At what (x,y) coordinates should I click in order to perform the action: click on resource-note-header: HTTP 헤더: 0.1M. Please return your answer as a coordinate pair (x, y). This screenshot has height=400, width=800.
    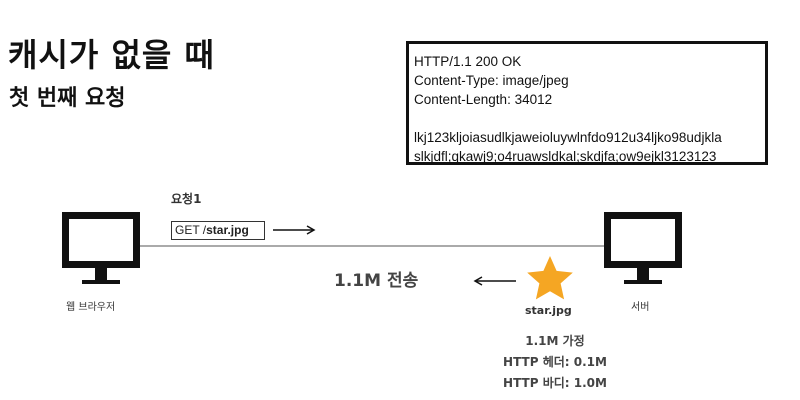
    Looking at the image, I should click on (555, 362).